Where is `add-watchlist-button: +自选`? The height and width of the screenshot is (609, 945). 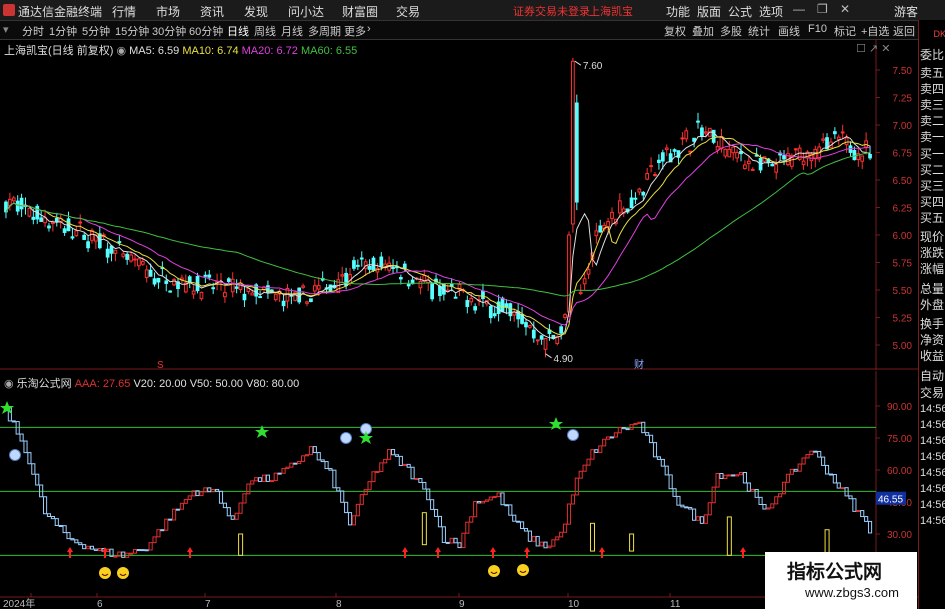 add-watchlist-button: +自选 is located at coordinates (875, 31).